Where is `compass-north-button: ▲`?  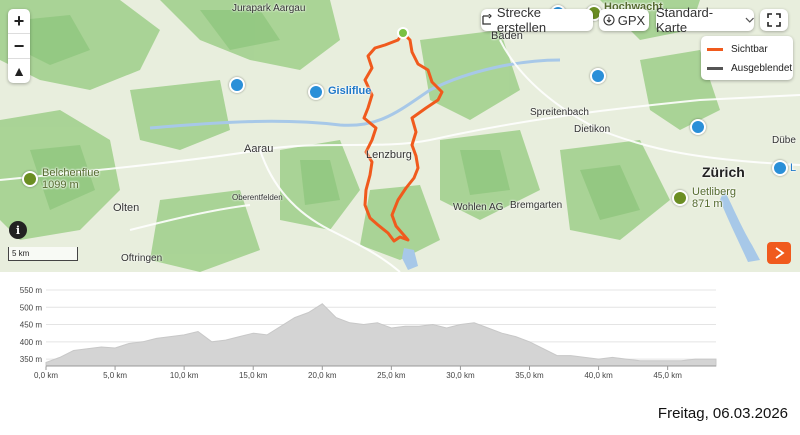
compass-north-button: ▲ is located at coordinates (19, 71).